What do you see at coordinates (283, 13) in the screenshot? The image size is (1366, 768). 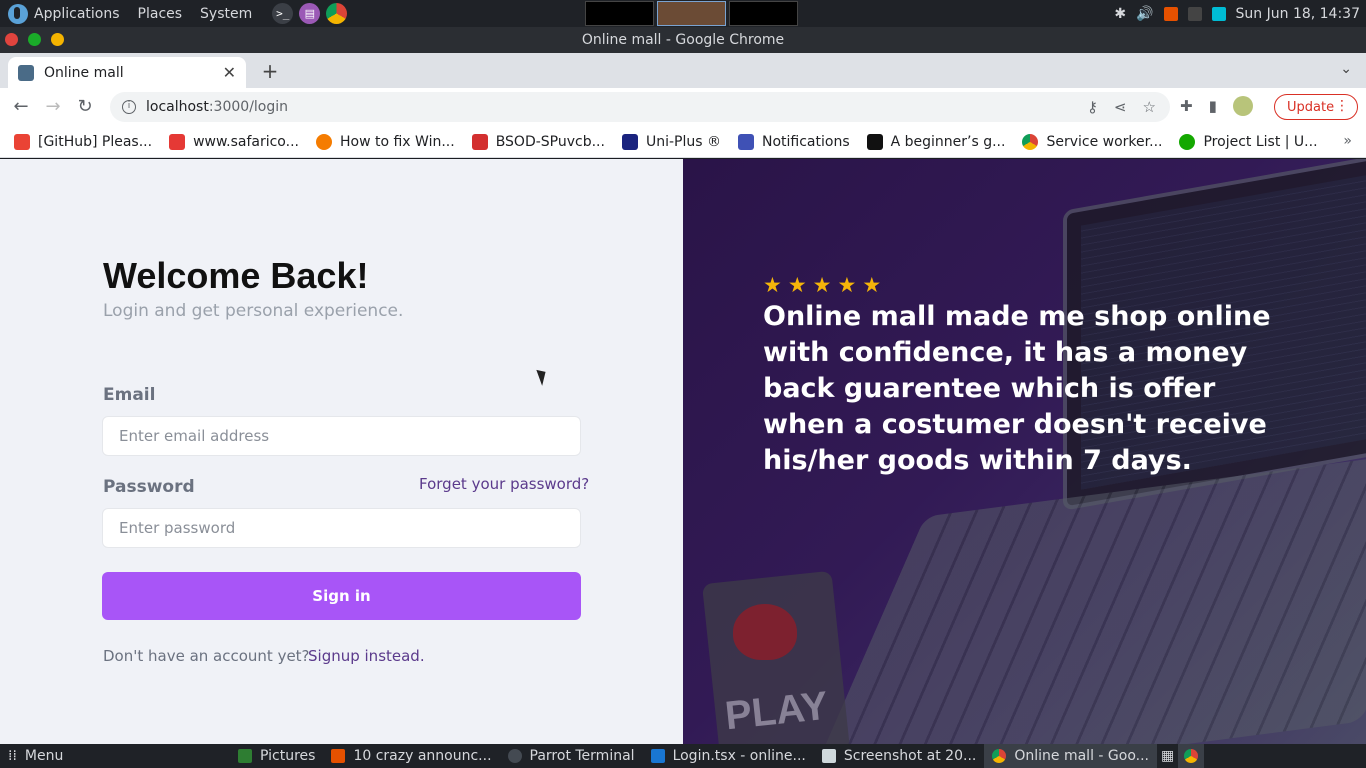 I see `terminal-launcher-icon: >_` at bounding box center [283, 13].